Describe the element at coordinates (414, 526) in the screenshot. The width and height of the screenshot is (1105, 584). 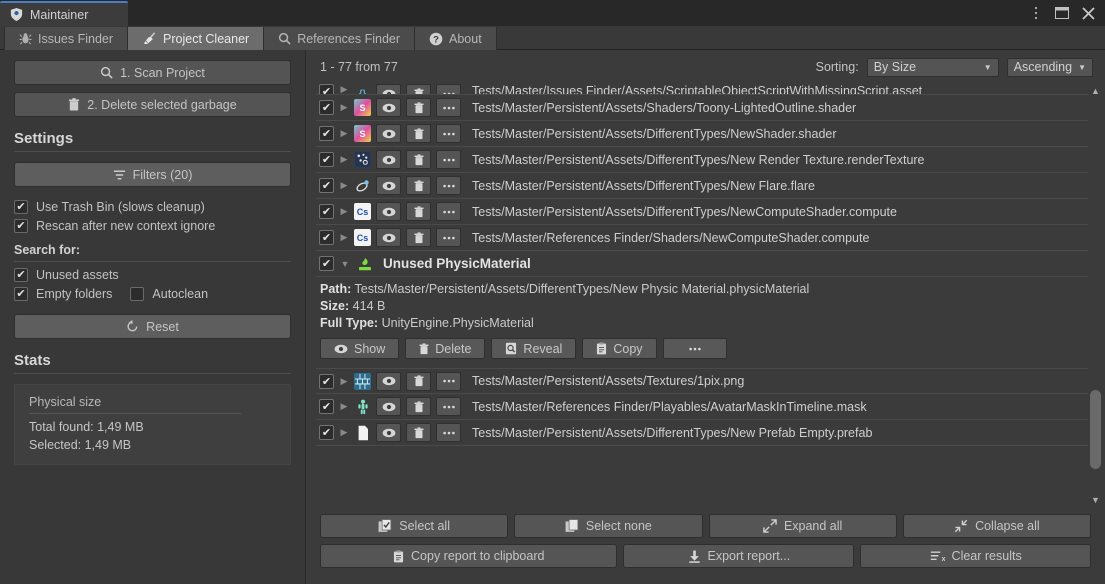
I see `select-all-button: Select all` at that location.